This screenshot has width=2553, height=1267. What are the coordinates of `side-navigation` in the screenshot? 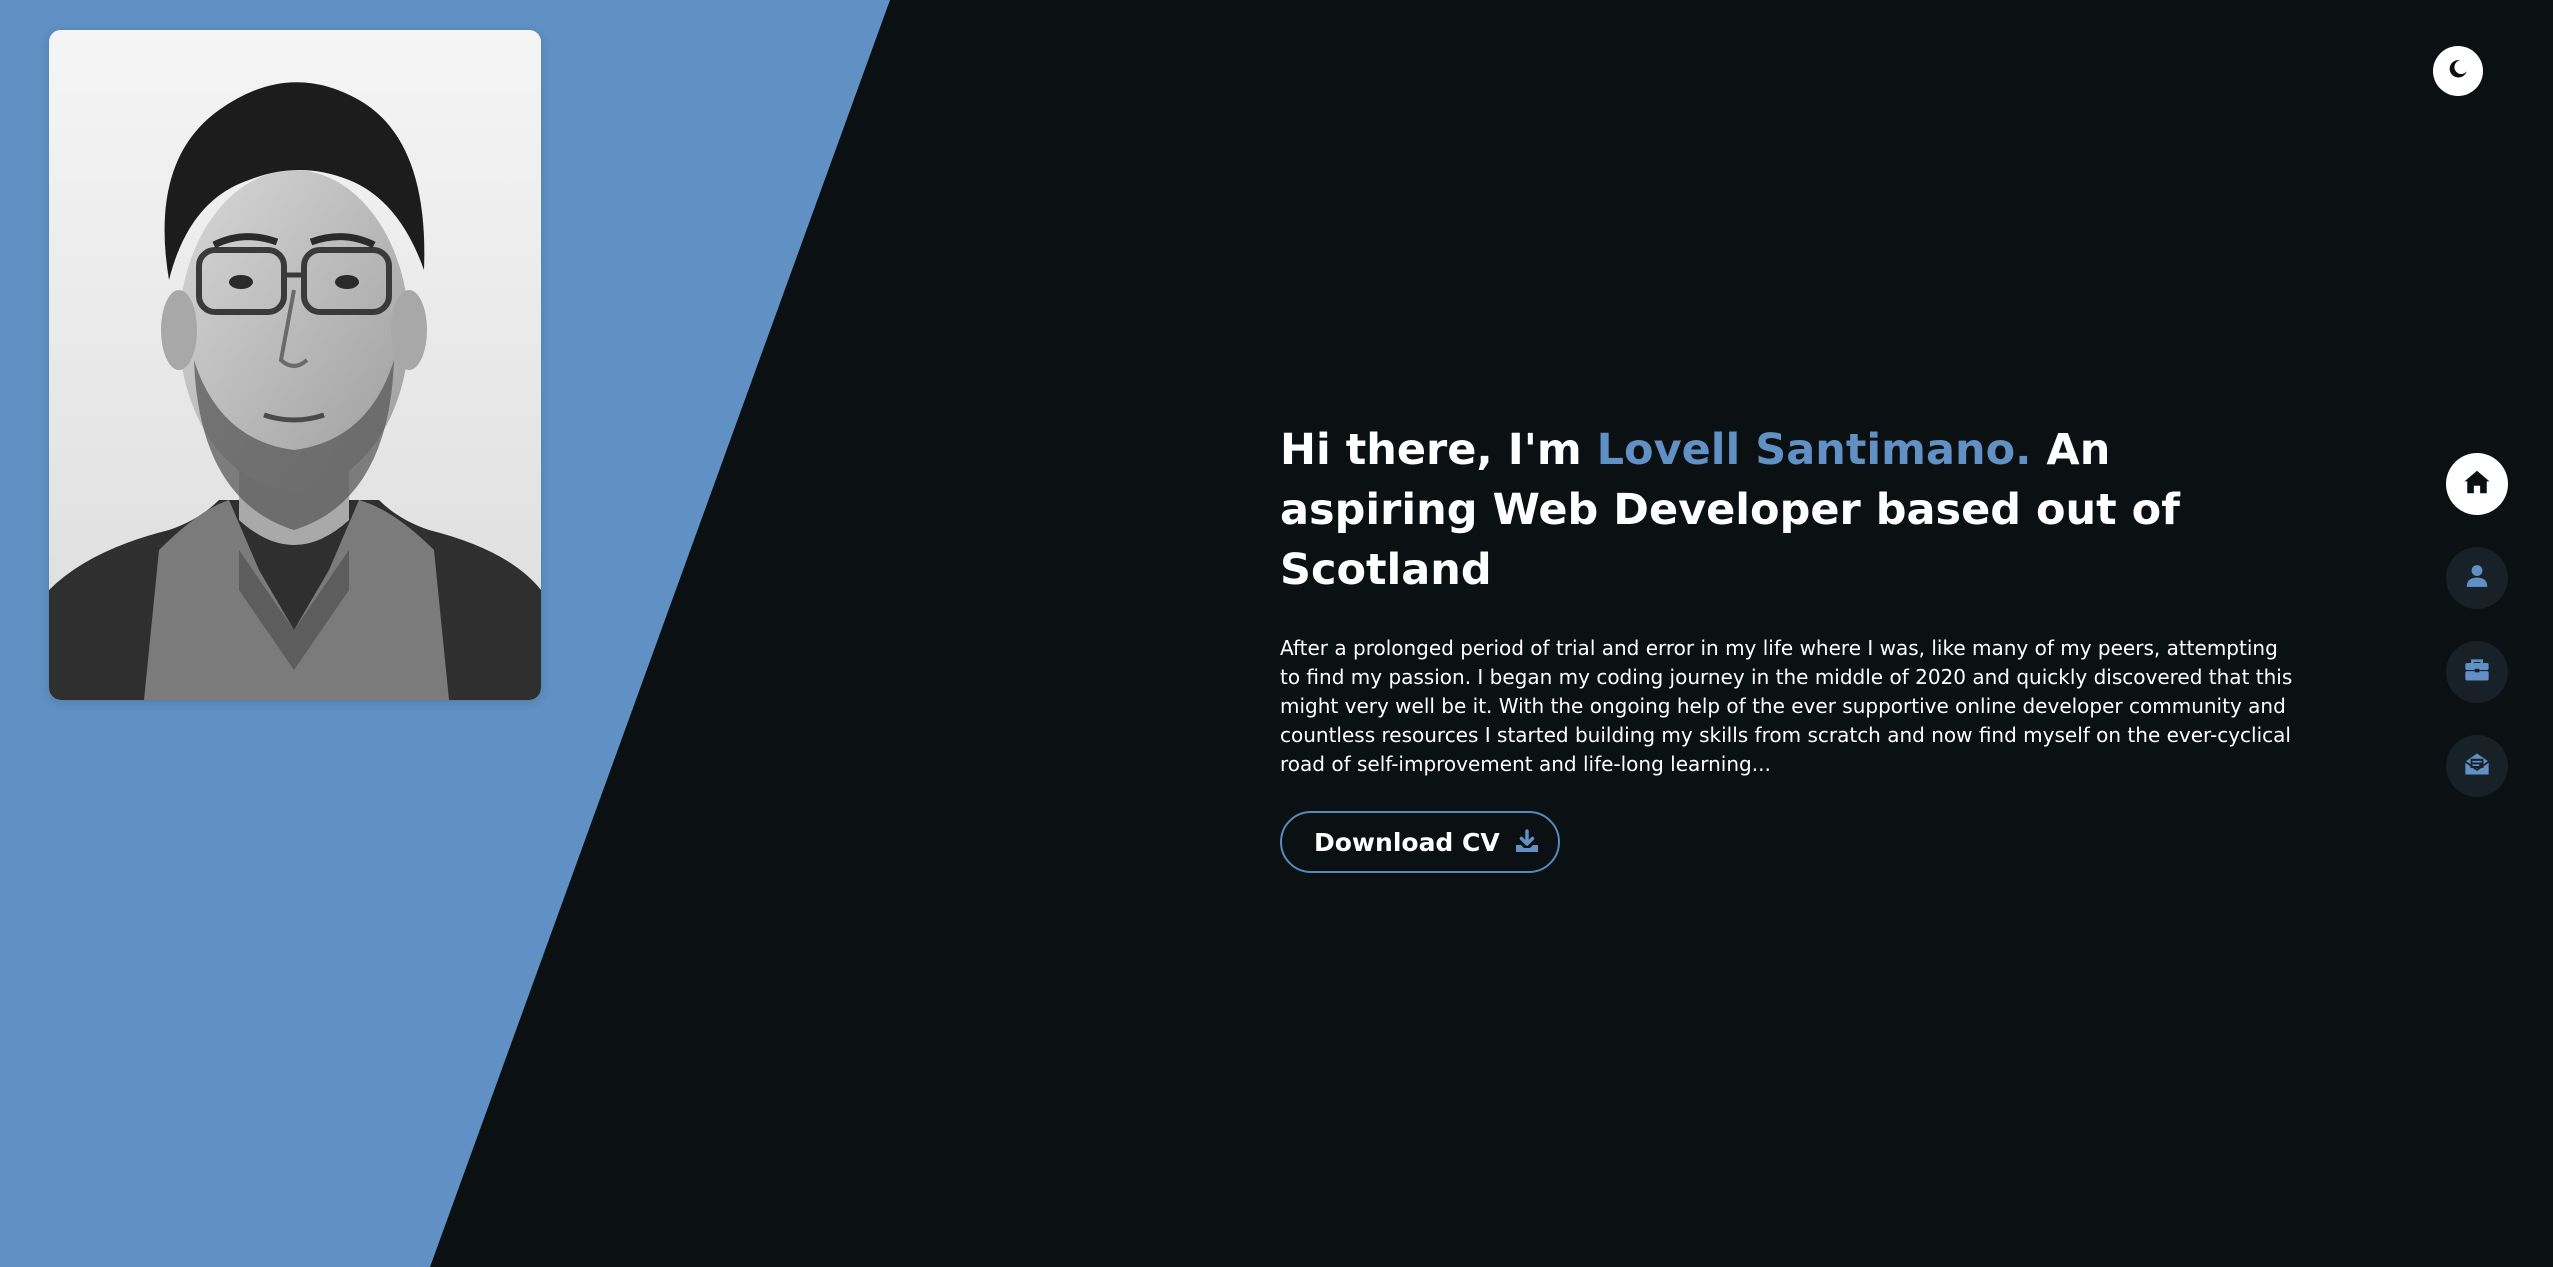 It's located at (2477, 641).